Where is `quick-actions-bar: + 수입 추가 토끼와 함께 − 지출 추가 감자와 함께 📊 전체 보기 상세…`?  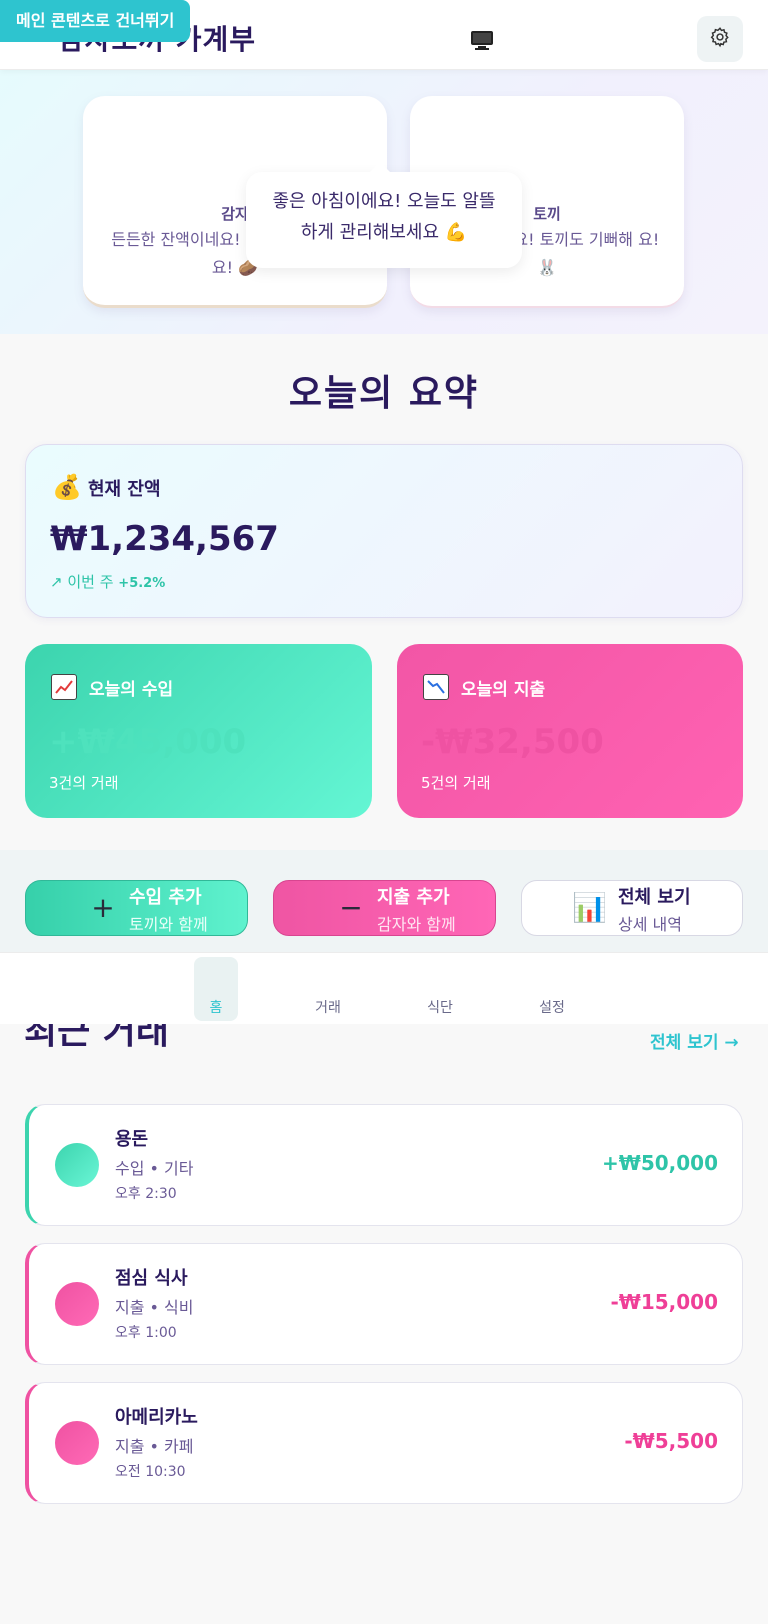 quick-actions-bar: + 수입 추가 토끼와 함께 − 지출 추가 감자와 함께 📊 전체 보기 상세… is located at coordinates (384, 901).